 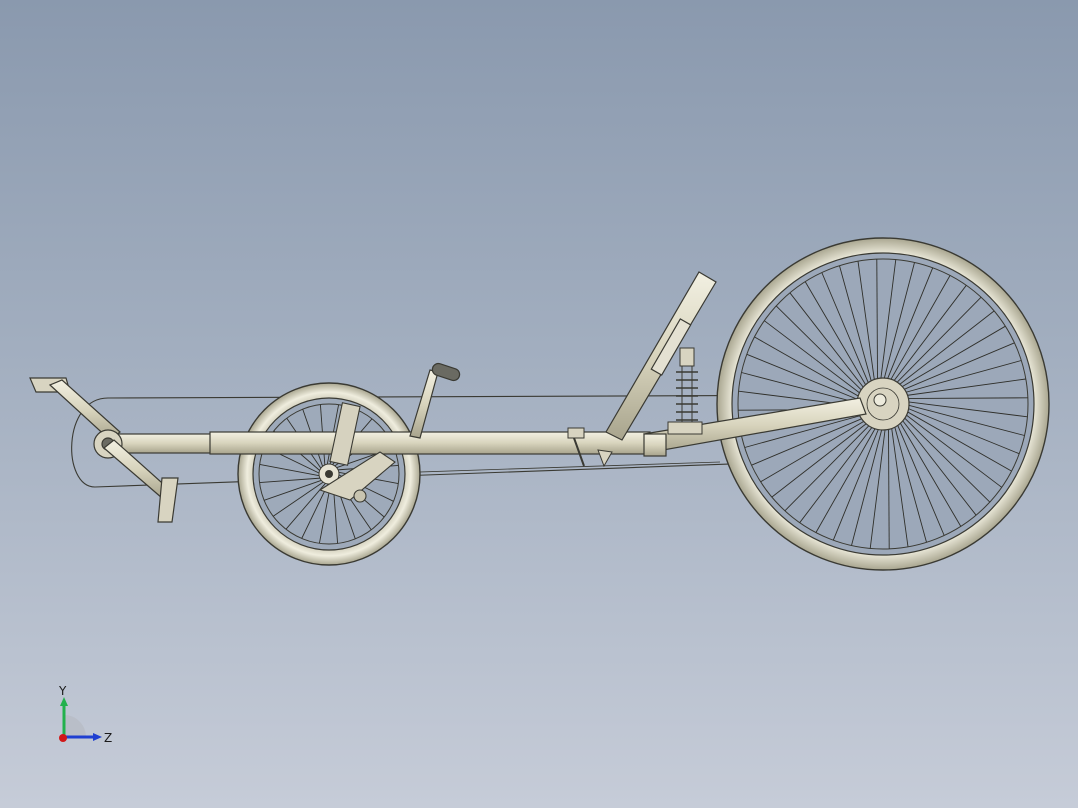 I want to click on rear-wheel, so click(x=883, y=404).